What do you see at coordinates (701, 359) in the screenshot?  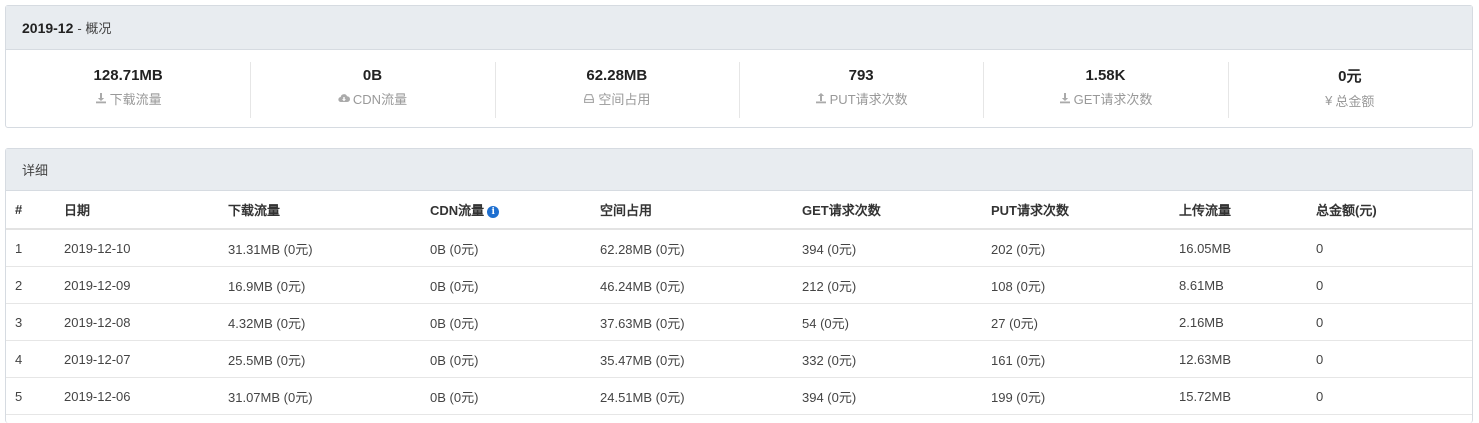 I see `cell-storage: 35.47MB (0元)` at bounding box center [701, 359].